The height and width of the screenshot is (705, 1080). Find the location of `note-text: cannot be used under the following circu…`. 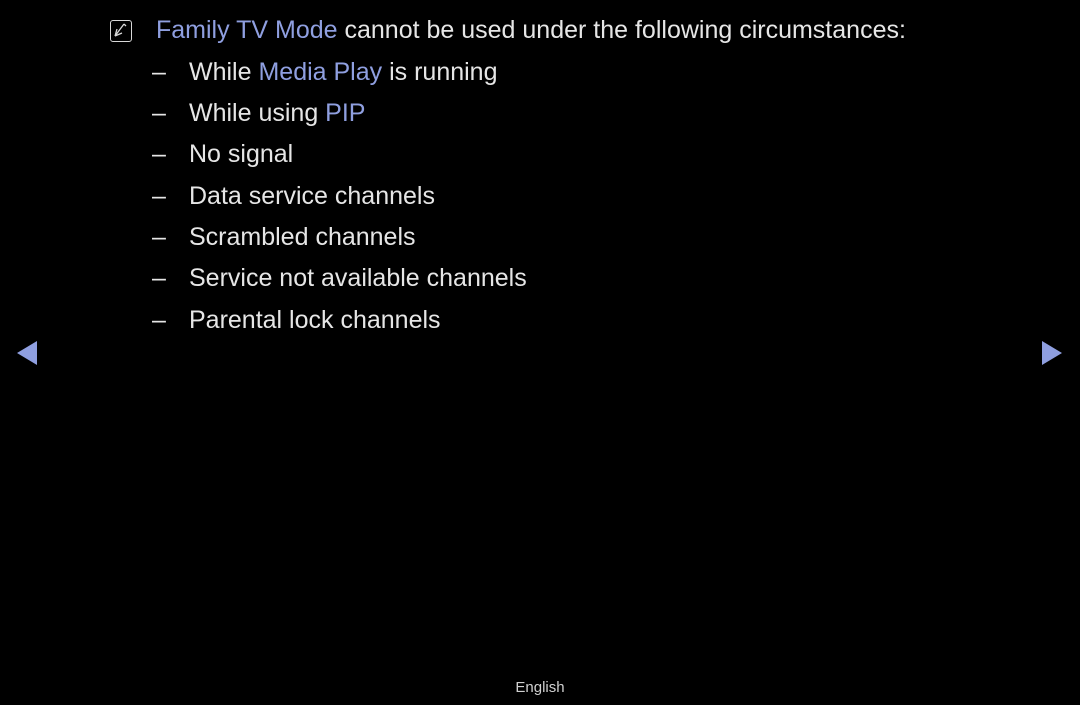

note-text: cannot be used under the following circu… is located at coordinates (621, 30).